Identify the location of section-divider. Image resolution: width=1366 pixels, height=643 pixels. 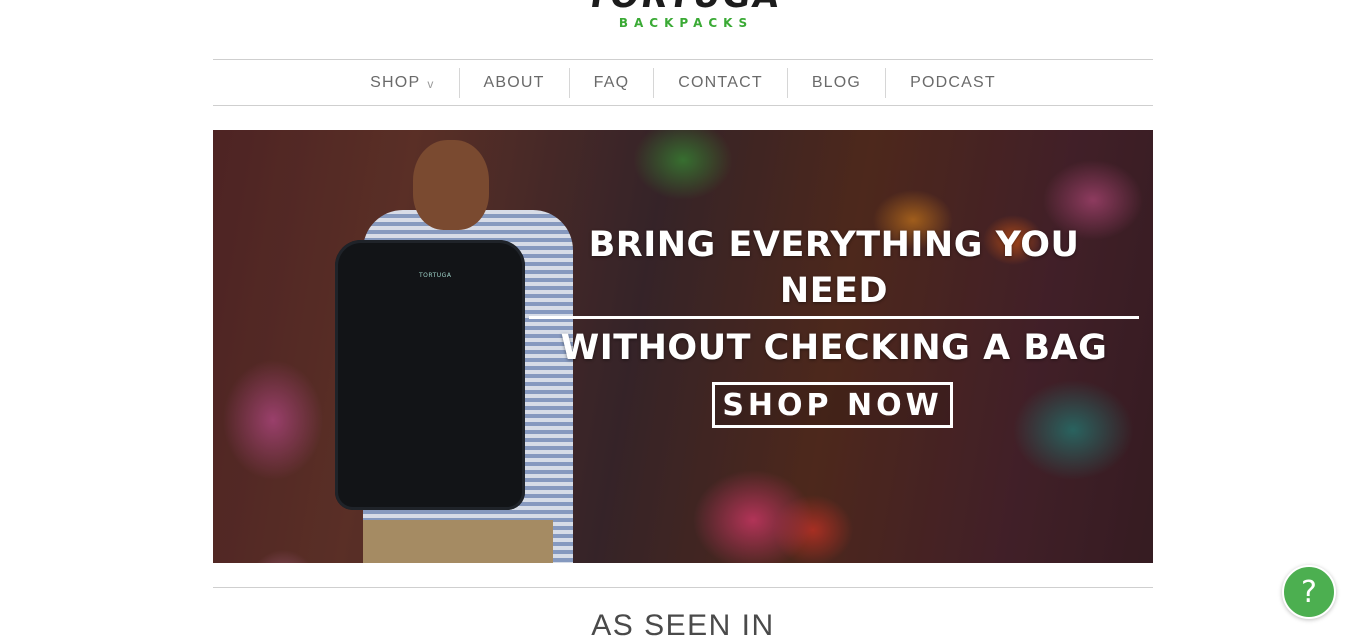
(683, 587).